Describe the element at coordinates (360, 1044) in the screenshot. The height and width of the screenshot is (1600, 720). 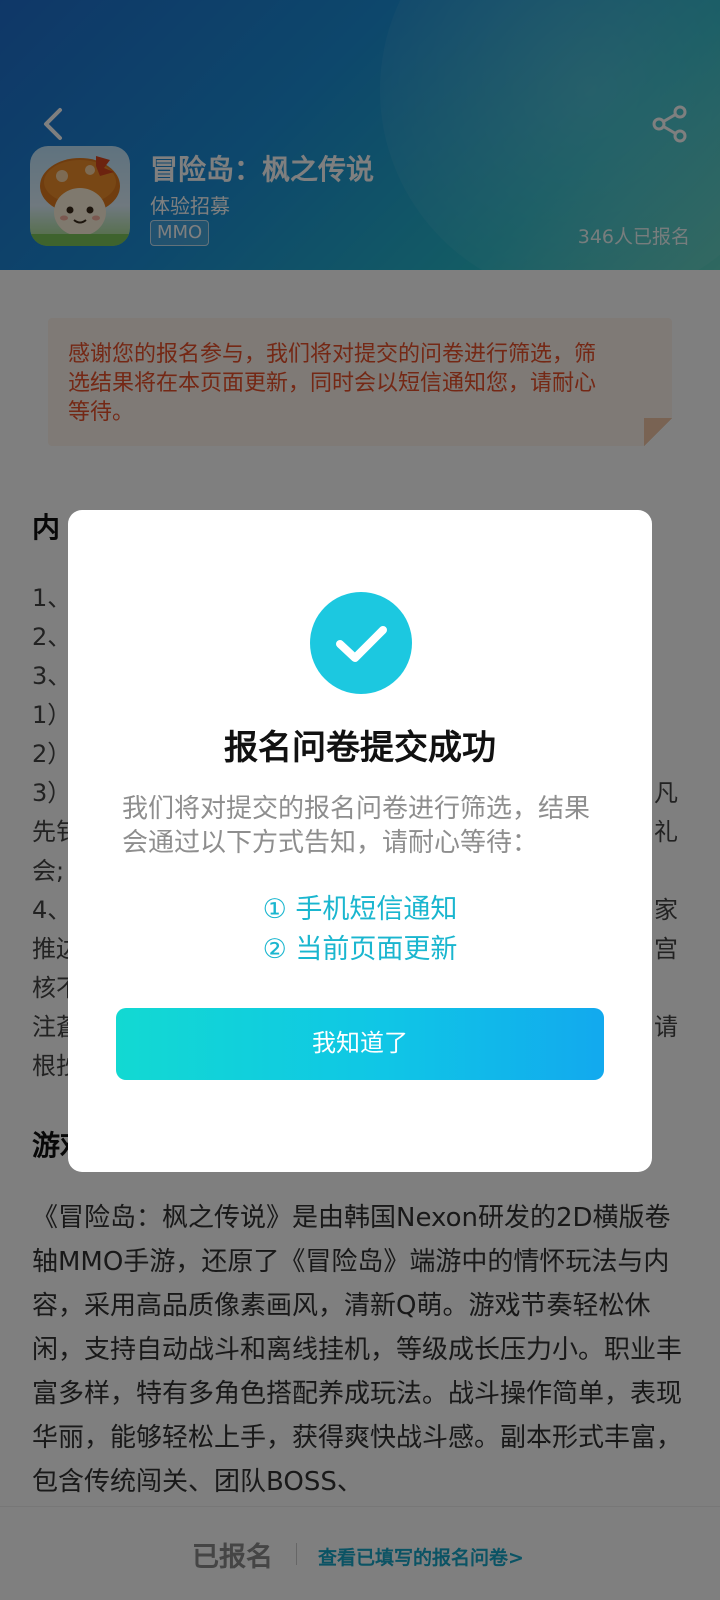
I see `got-it-button: 我知道了` at that location.